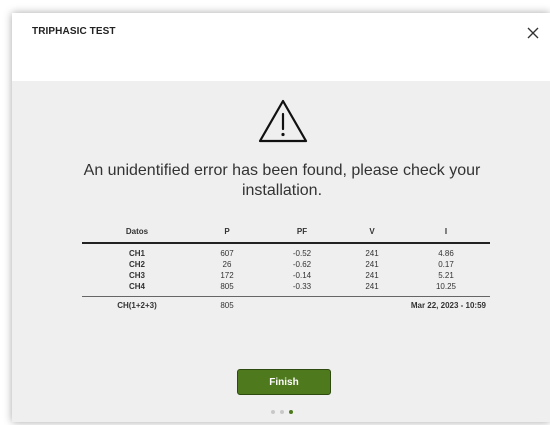 The height and width of the screenshot is (425, 550). I want to click on finish-button: Finish, so click(284, 382).